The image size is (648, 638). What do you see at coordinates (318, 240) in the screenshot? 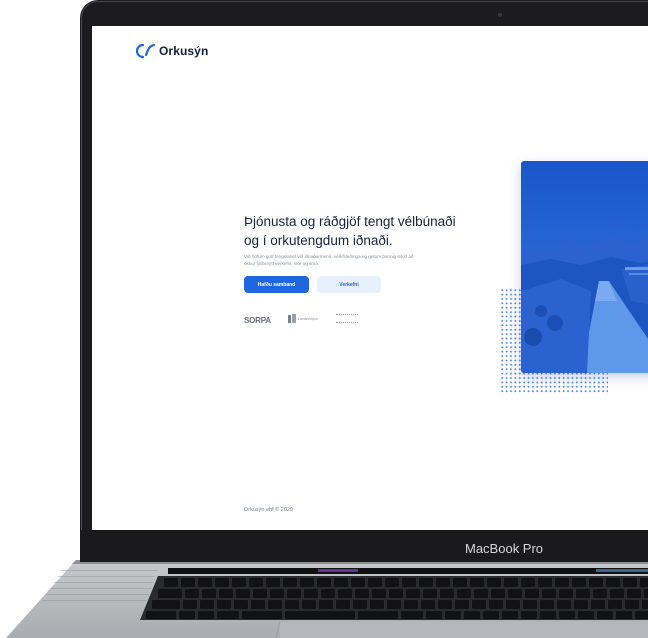
I see `hero-title-line-2: og í orkutengdum iðnaði.` at bounding box center [318, 240].